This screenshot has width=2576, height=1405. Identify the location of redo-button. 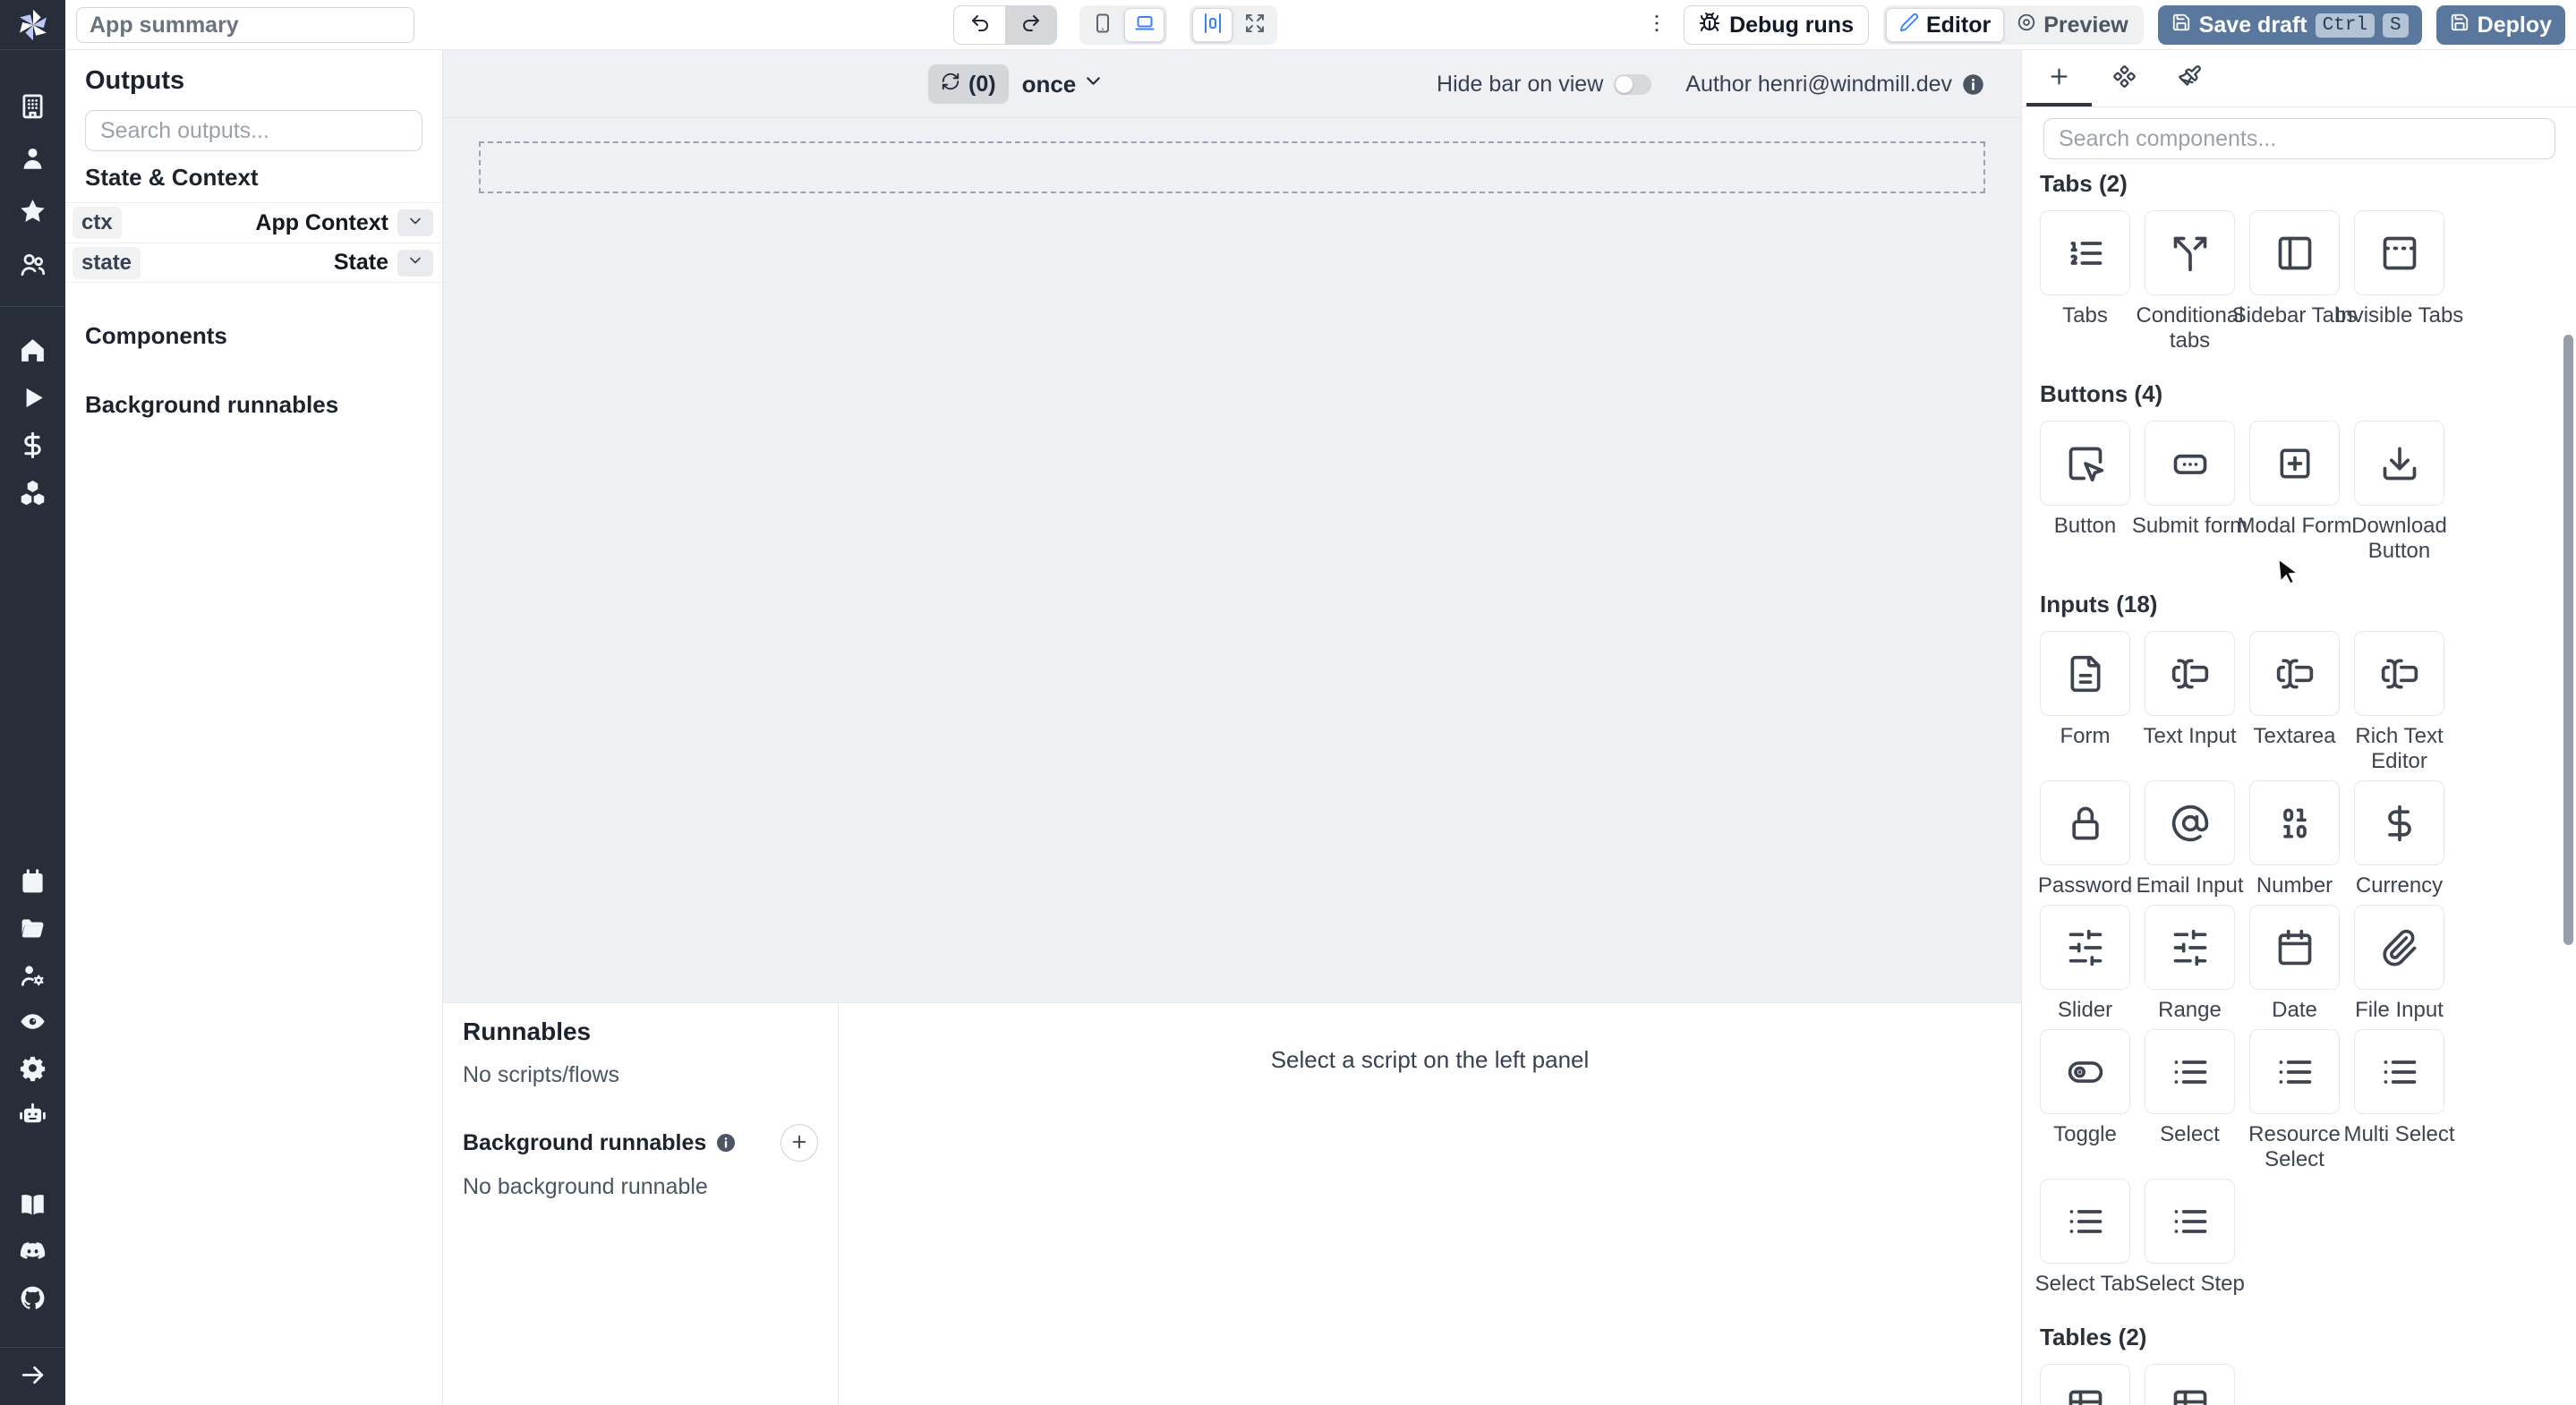
(1030, 25).